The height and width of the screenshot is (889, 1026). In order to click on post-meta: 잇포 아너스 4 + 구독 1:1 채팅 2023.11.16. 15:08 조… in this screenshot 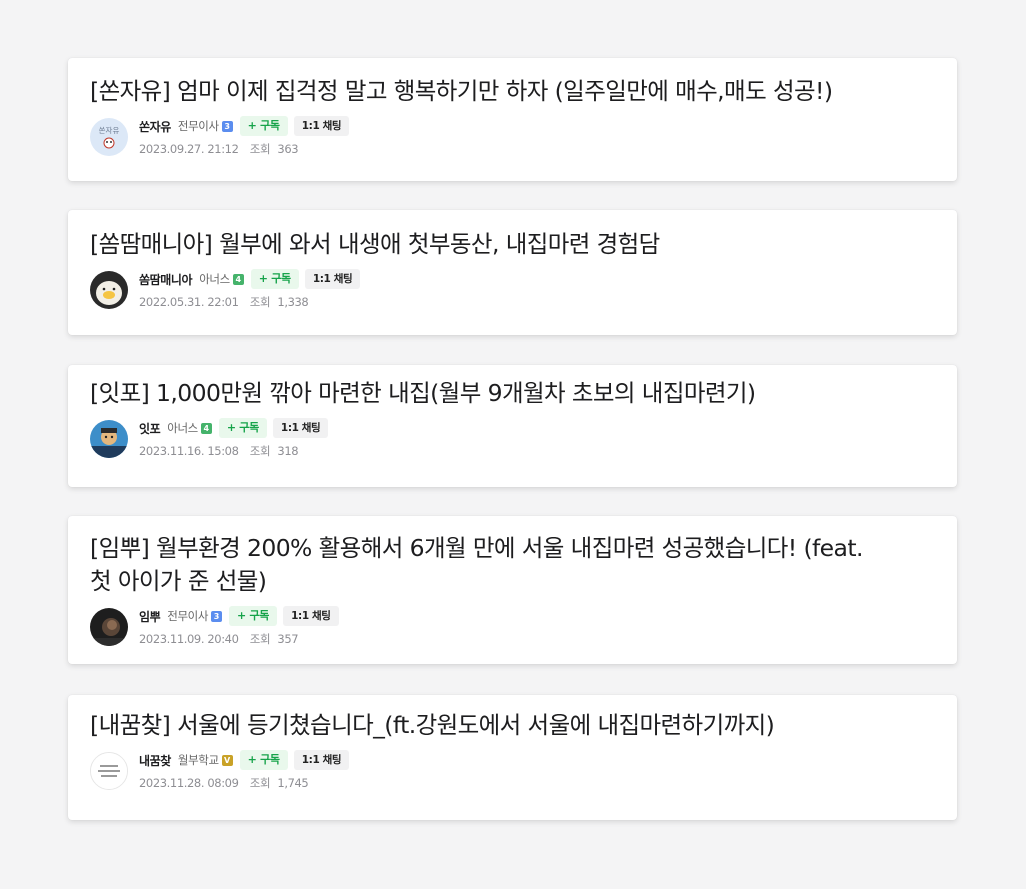, I will do `click(517, 440)`.